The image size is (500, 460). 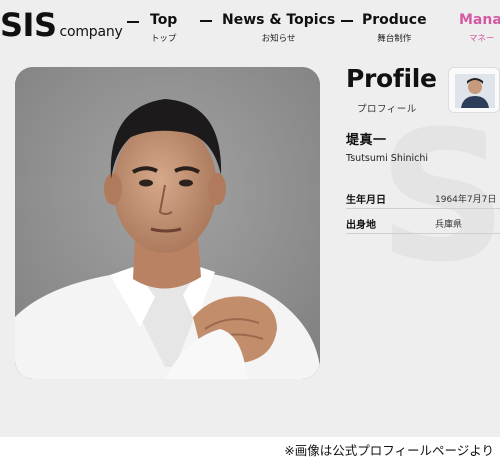 What do you see at coordinates (91, 32) in the screenshot?
I see `logo-company: company` at bounding box center [91, 32].